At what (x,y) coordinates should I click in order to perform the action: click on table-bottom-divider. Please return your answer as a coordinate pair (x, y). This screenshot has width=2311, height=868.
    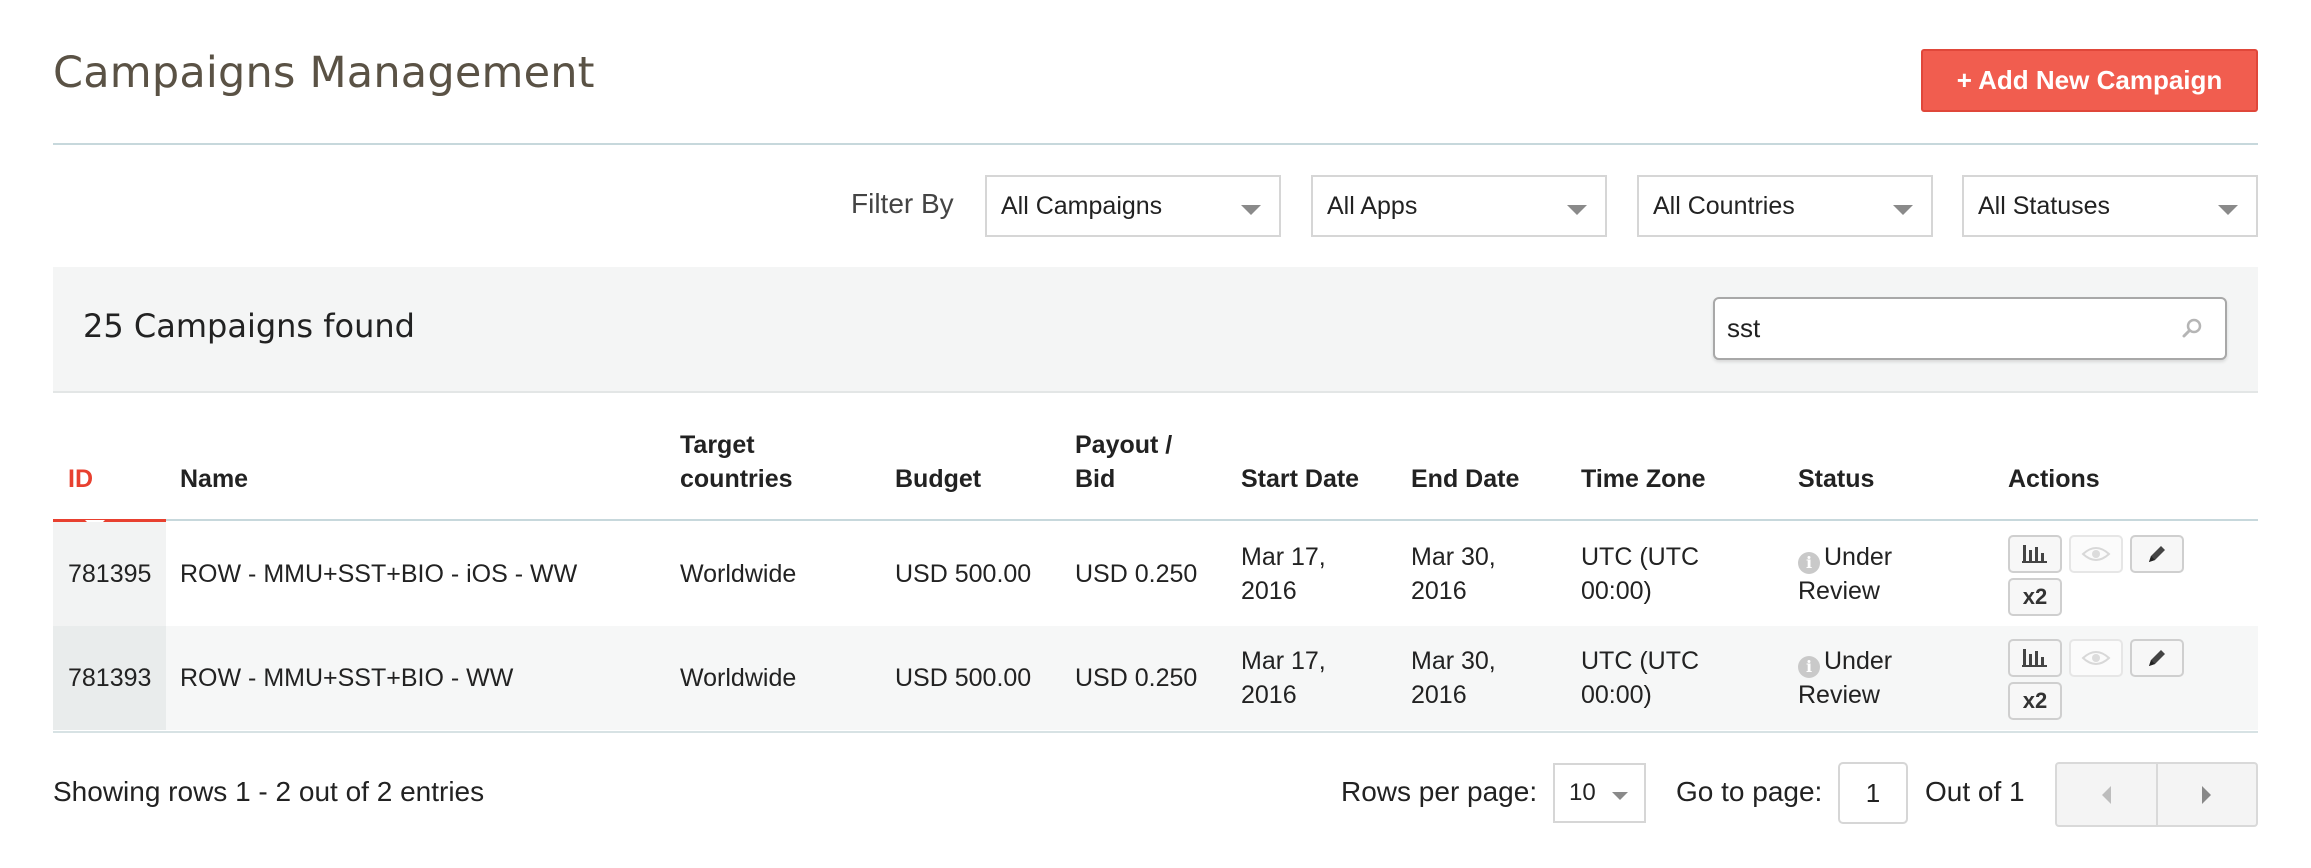
    Looking at the image, I should click on (1155, 732).